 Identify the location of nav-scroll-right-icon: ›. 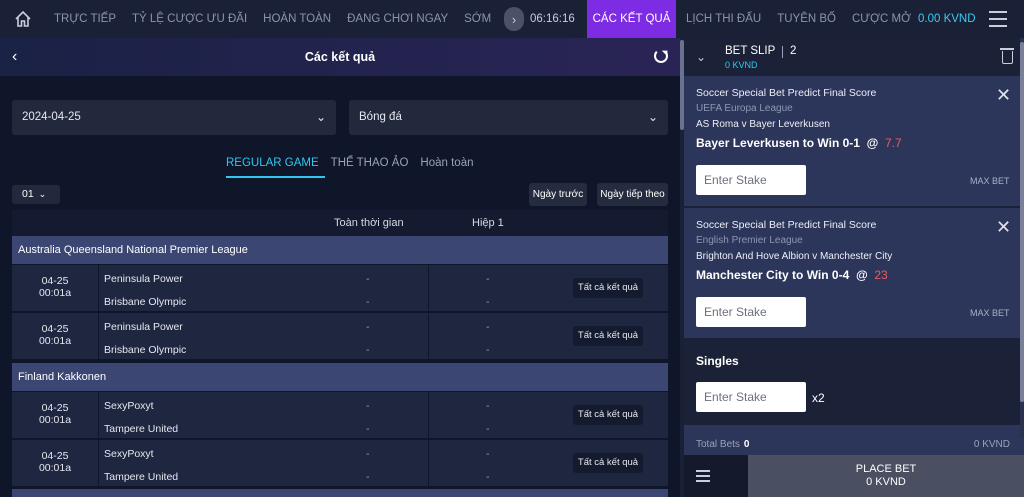
(514, 19).